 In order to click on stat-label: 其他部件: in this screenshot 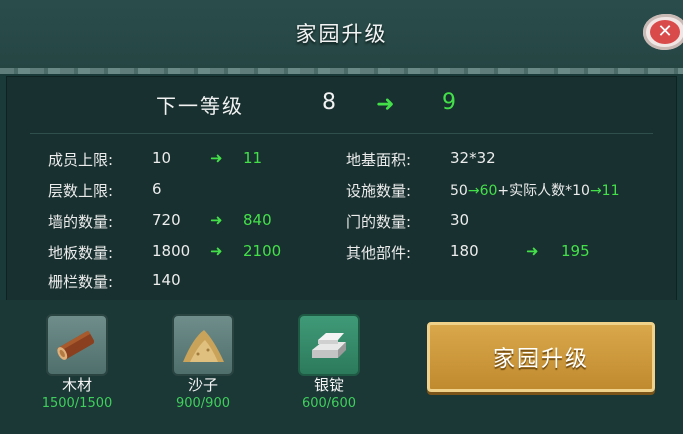, I will do `click(379, 253)`.